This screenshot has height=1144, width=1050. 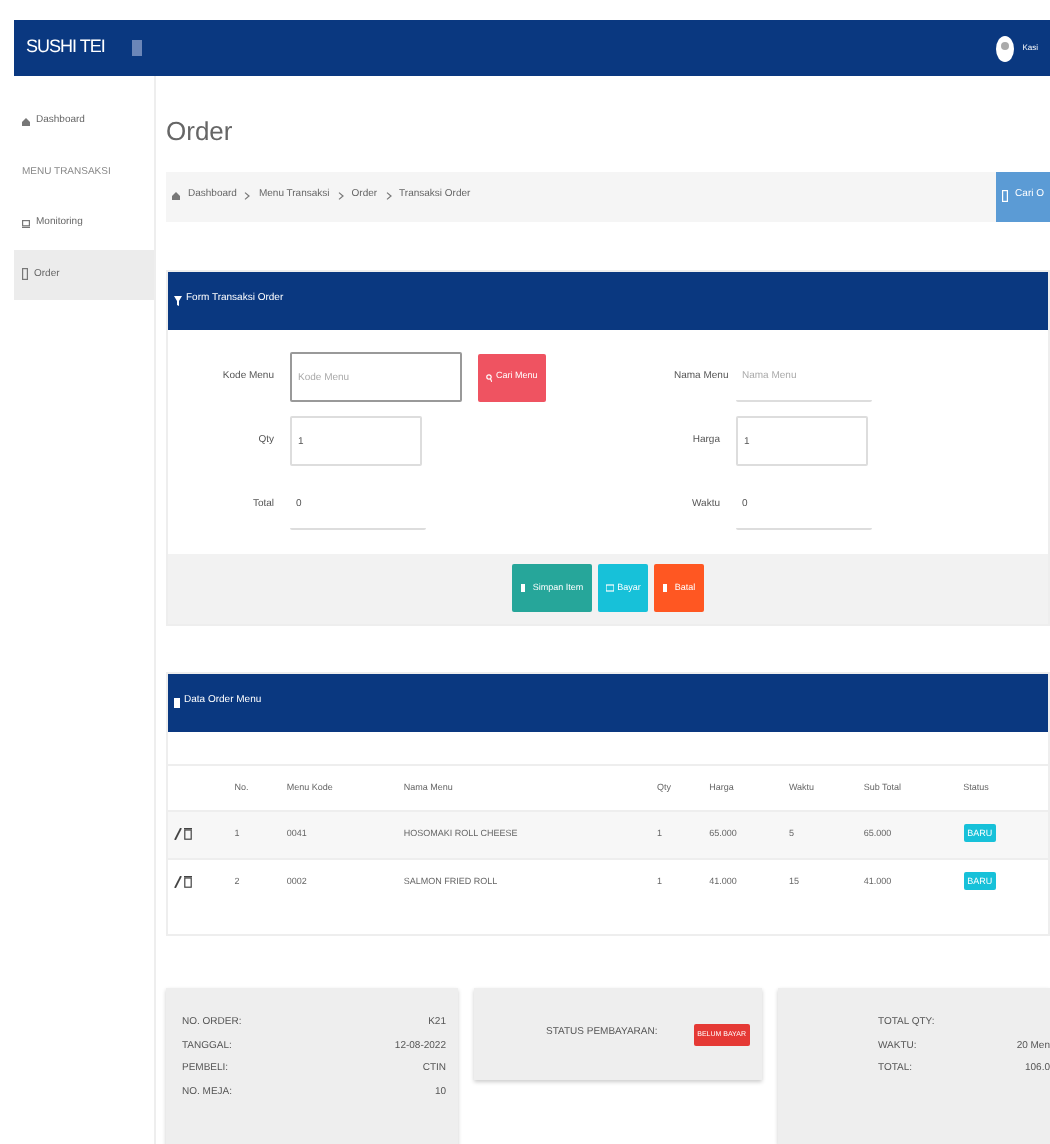 I want to click on page-title: Order, so click(x=200, y=132).